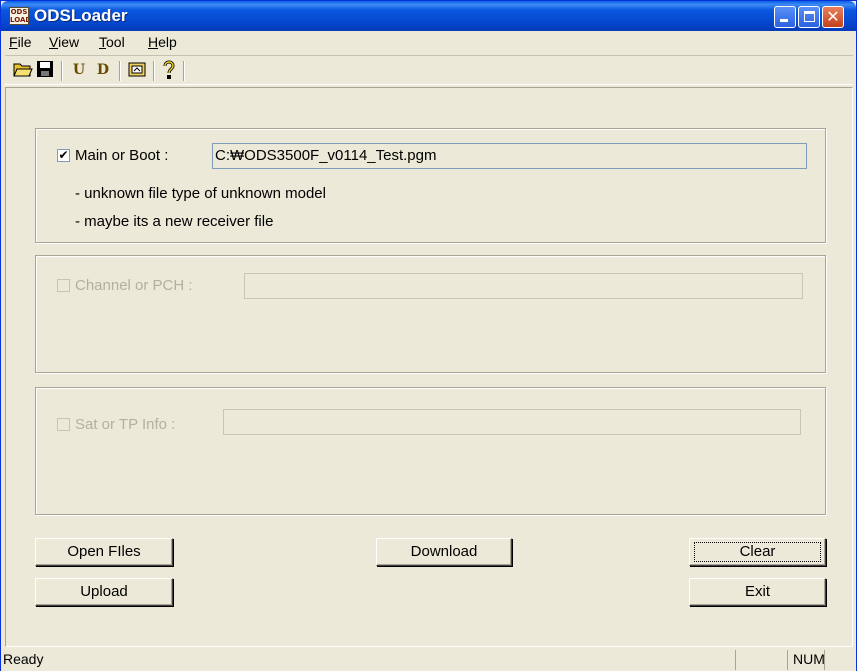 The width and height of the screenshot is (857, 671). What do you see at coordinates (102, 42) in the screenshot?
I see `menu-tool-mnemonic: T` at bounding box center [102, 42].